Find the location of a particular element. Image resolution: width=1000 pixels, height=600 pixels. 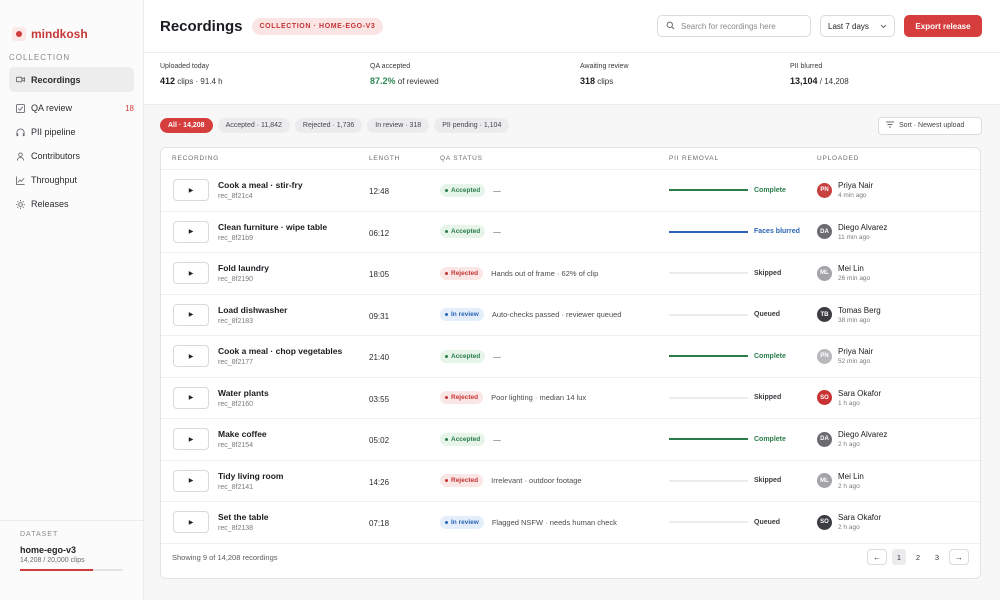

sidebar-item-qa-review: QA review 18 is located at coordinates (71, 108).